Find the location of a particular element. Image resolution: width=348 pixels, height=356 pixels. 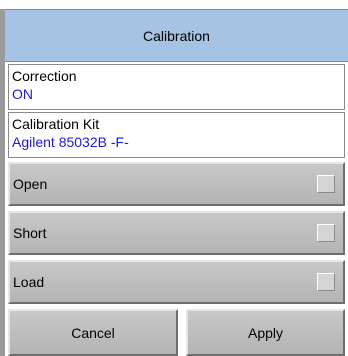

apply-button-label: Apply is located at coordinates (265, 332).